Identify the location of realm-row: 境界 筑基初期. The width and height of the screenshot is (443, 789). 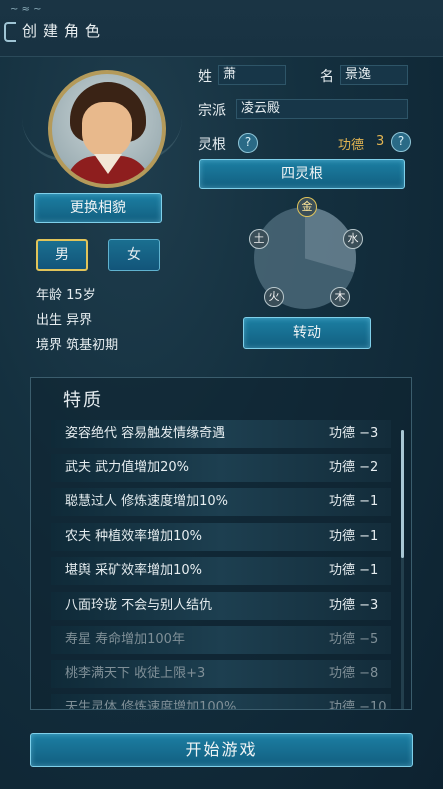
(77, 343).